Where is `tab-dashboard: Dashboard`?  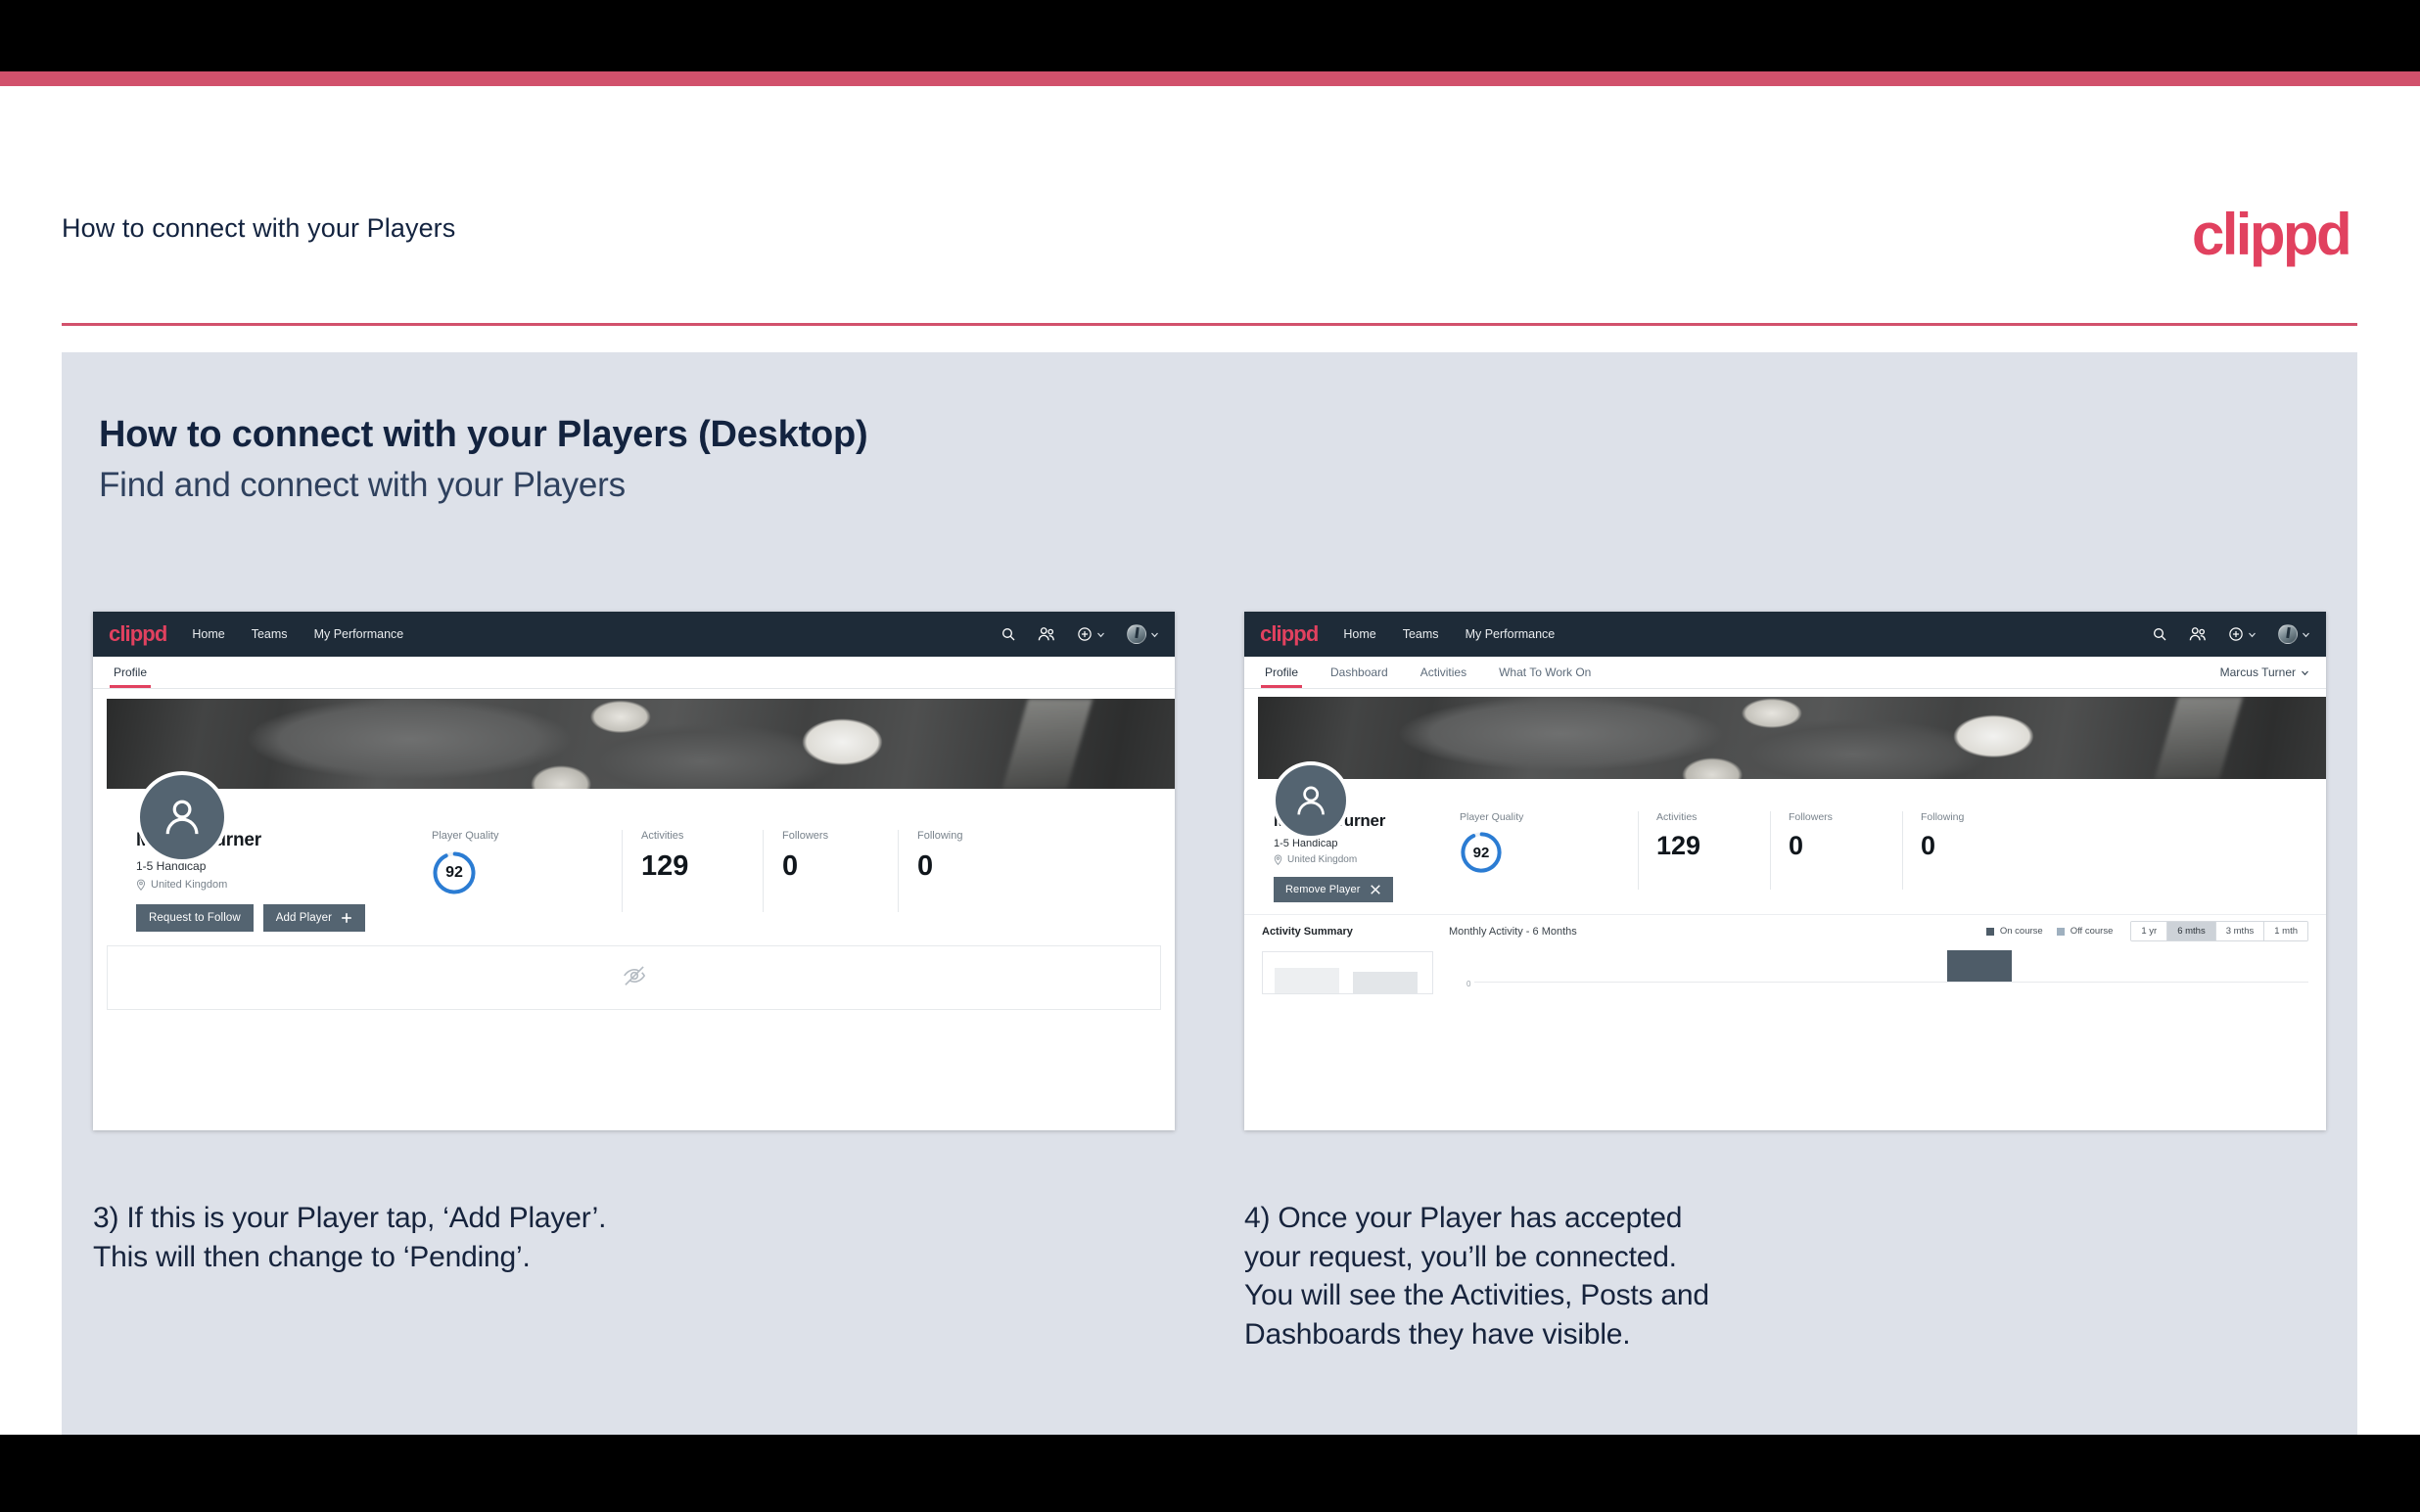 tab-dashboard: Dashboard is located at coordinates (1359, 676).